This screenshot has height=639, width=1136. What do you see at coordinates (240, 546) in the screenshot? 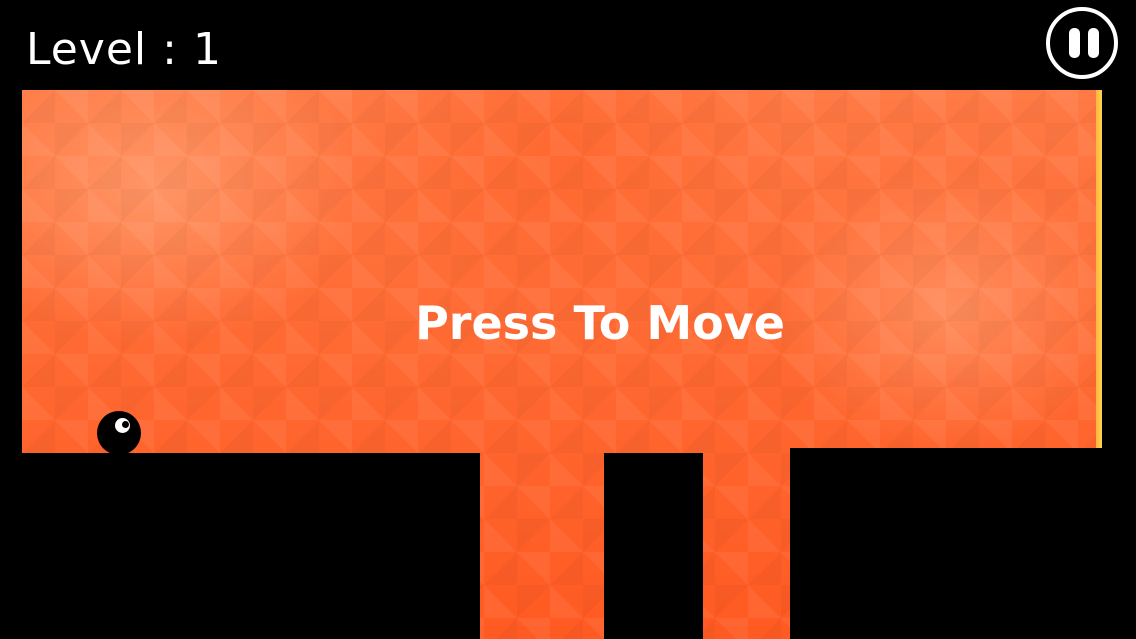
I see `start-platform` at bounding box center [240, 546].